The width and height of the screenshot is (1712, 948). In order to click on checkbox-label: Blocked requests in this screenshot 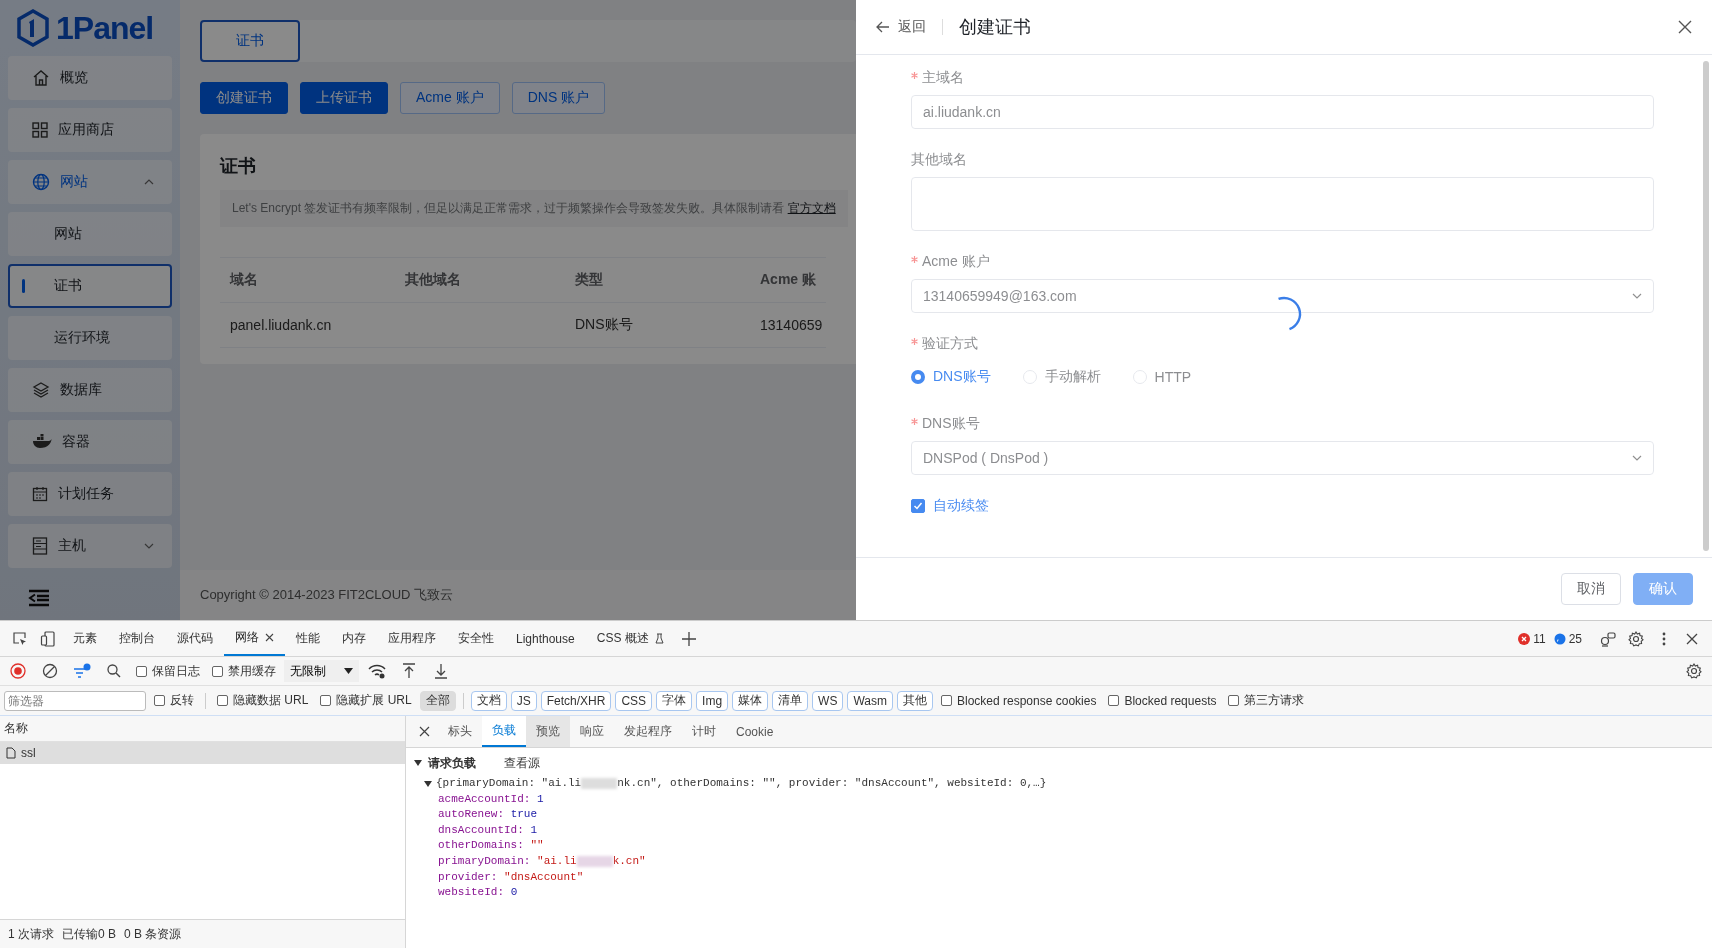, I will do `click(1170, 700)`.